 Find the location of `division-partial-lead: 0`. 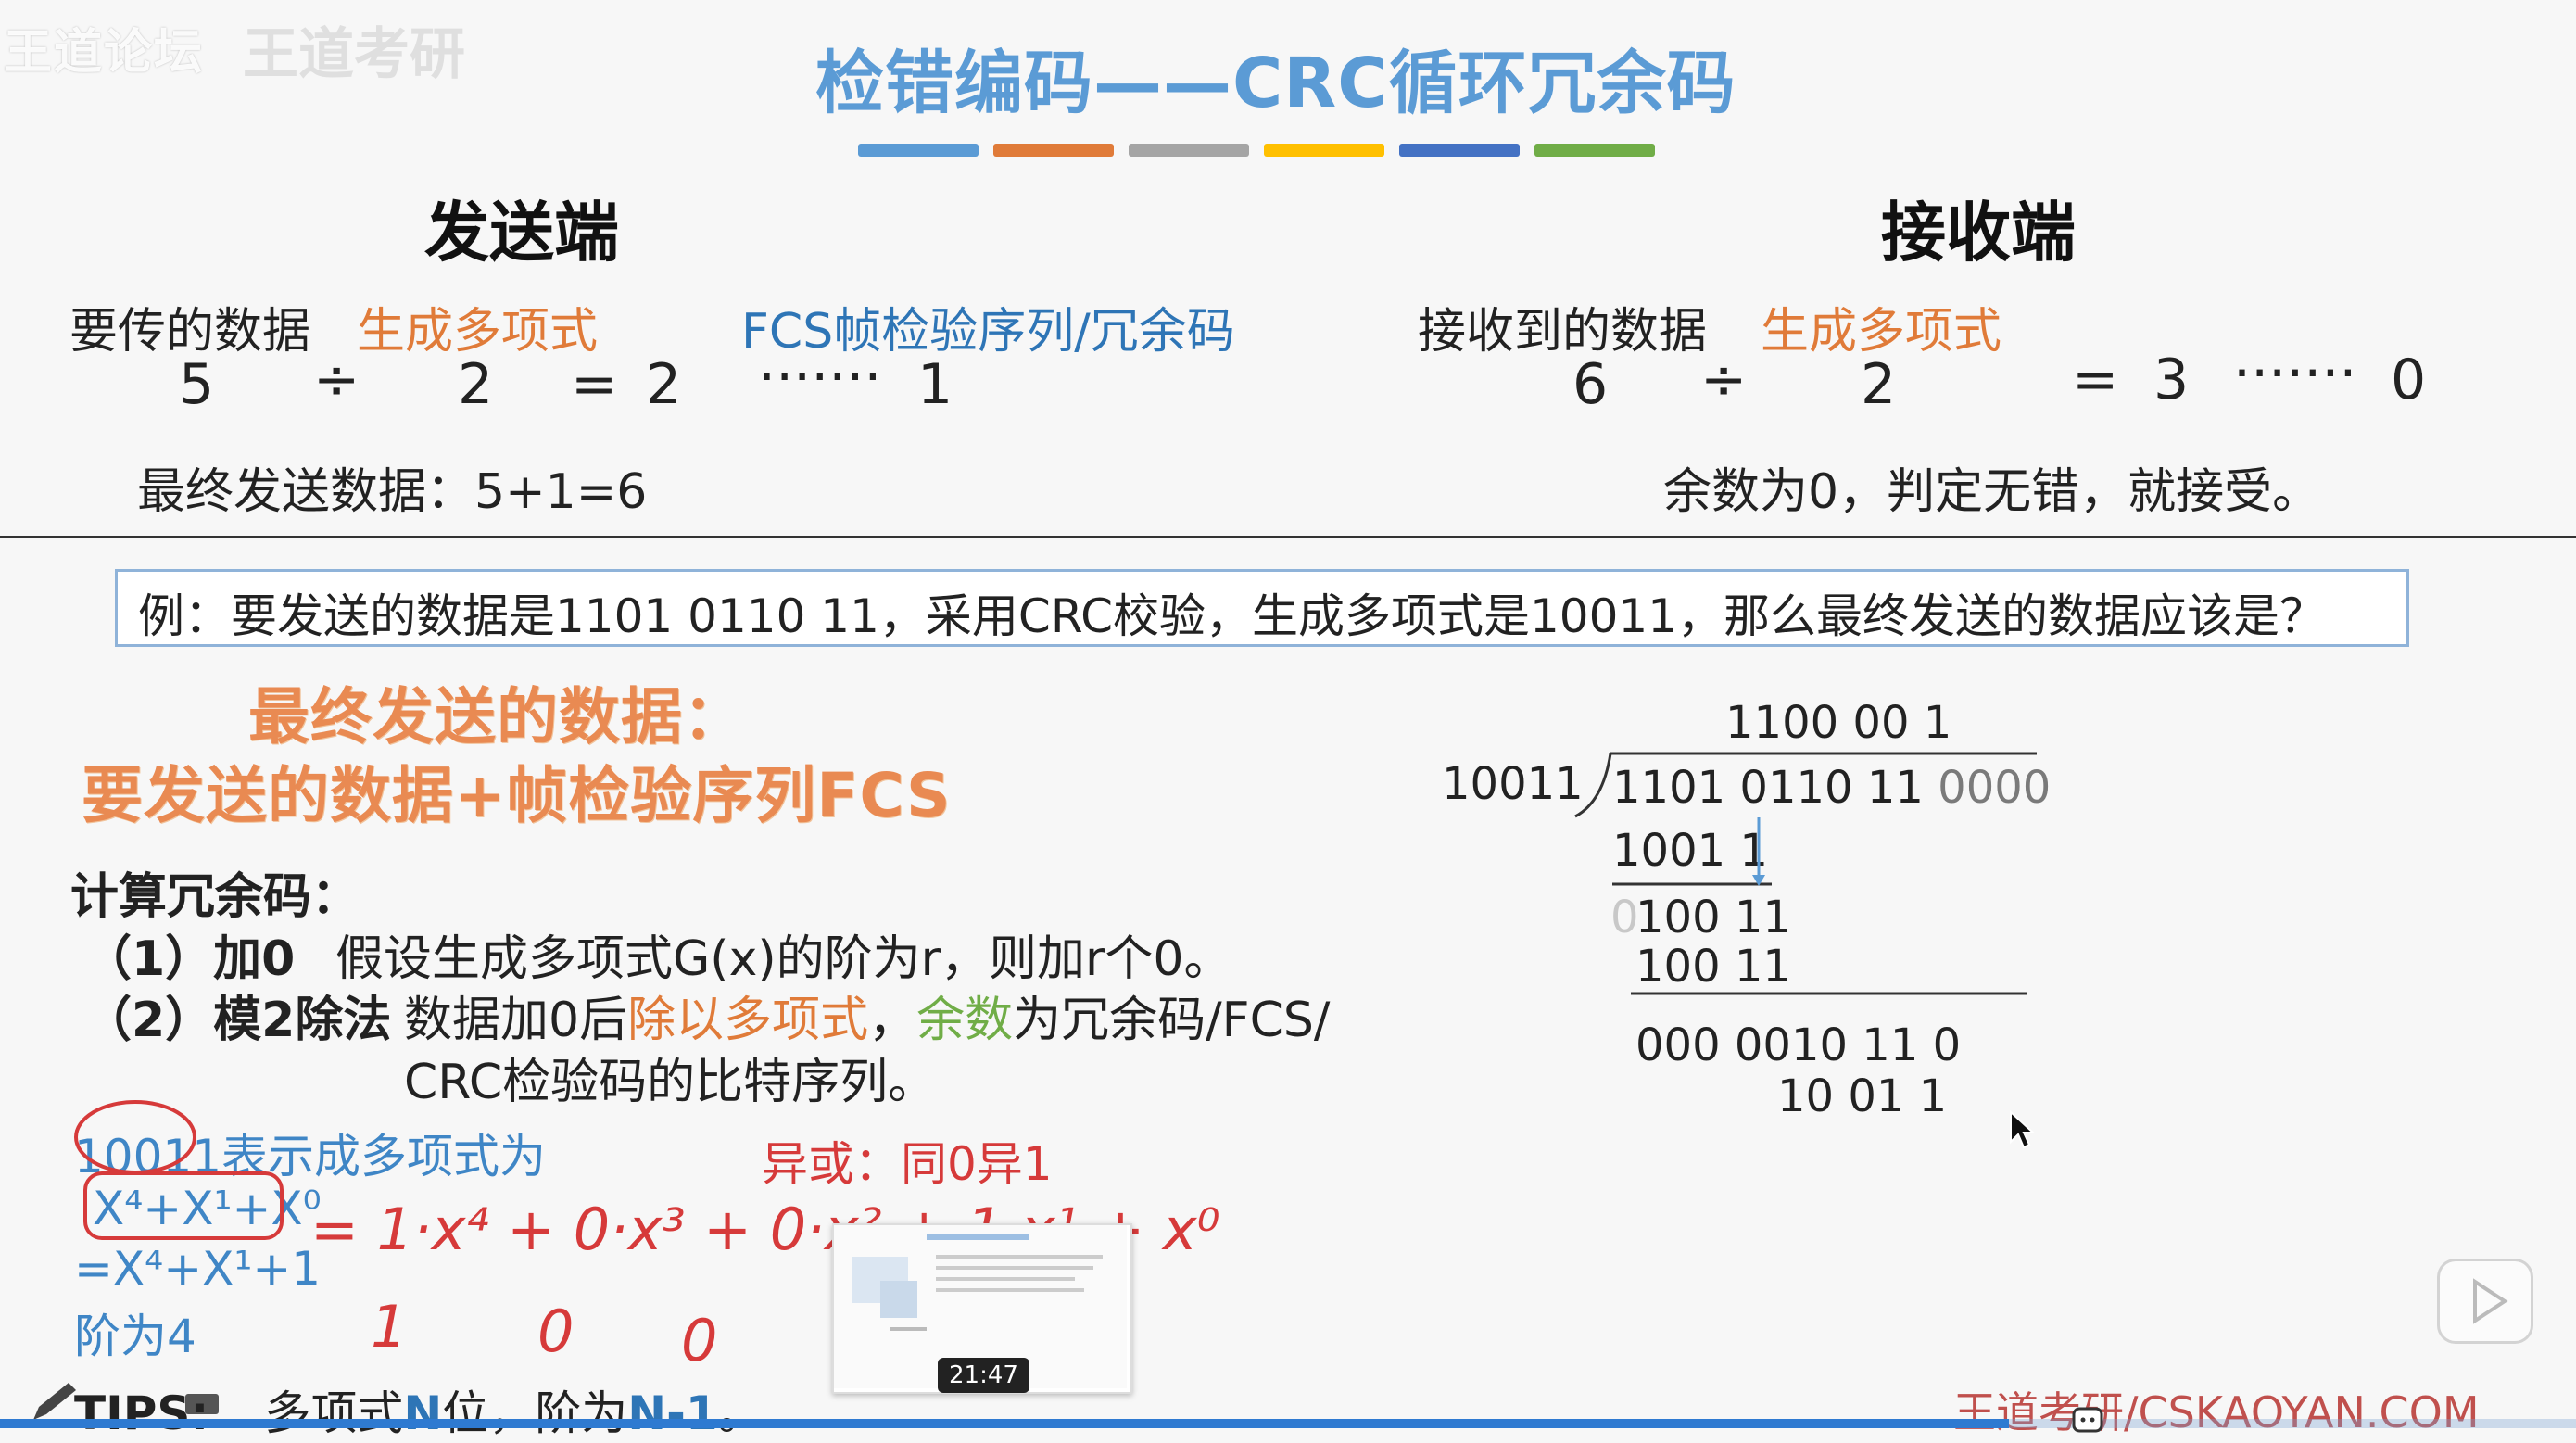

division-partial-lead: 0 is located at coordinates (1624, 917).